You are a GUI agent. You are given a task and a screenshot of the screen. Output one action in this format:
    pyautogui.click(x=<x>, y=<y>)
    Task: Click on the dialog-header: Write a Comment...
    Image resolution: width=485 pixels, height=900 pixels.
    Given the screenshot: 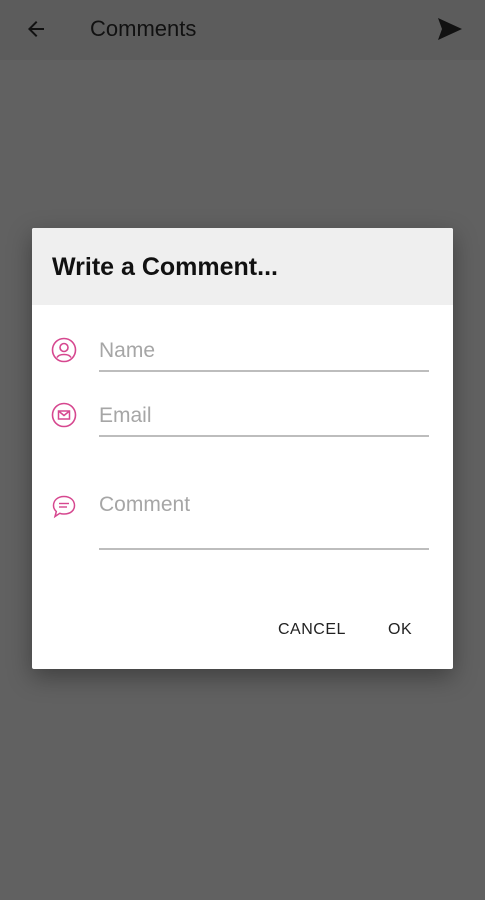 What is the action you would take?
    pyautogui.click(x=242, y=266)
    